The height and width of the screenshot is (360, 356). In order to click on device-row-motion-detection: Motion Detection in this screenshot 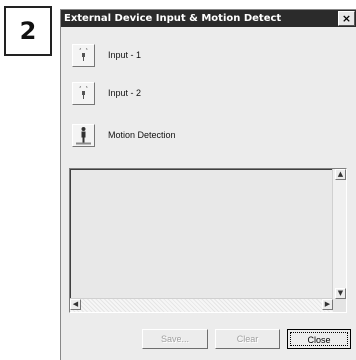, I will do `click(124, 135)`.